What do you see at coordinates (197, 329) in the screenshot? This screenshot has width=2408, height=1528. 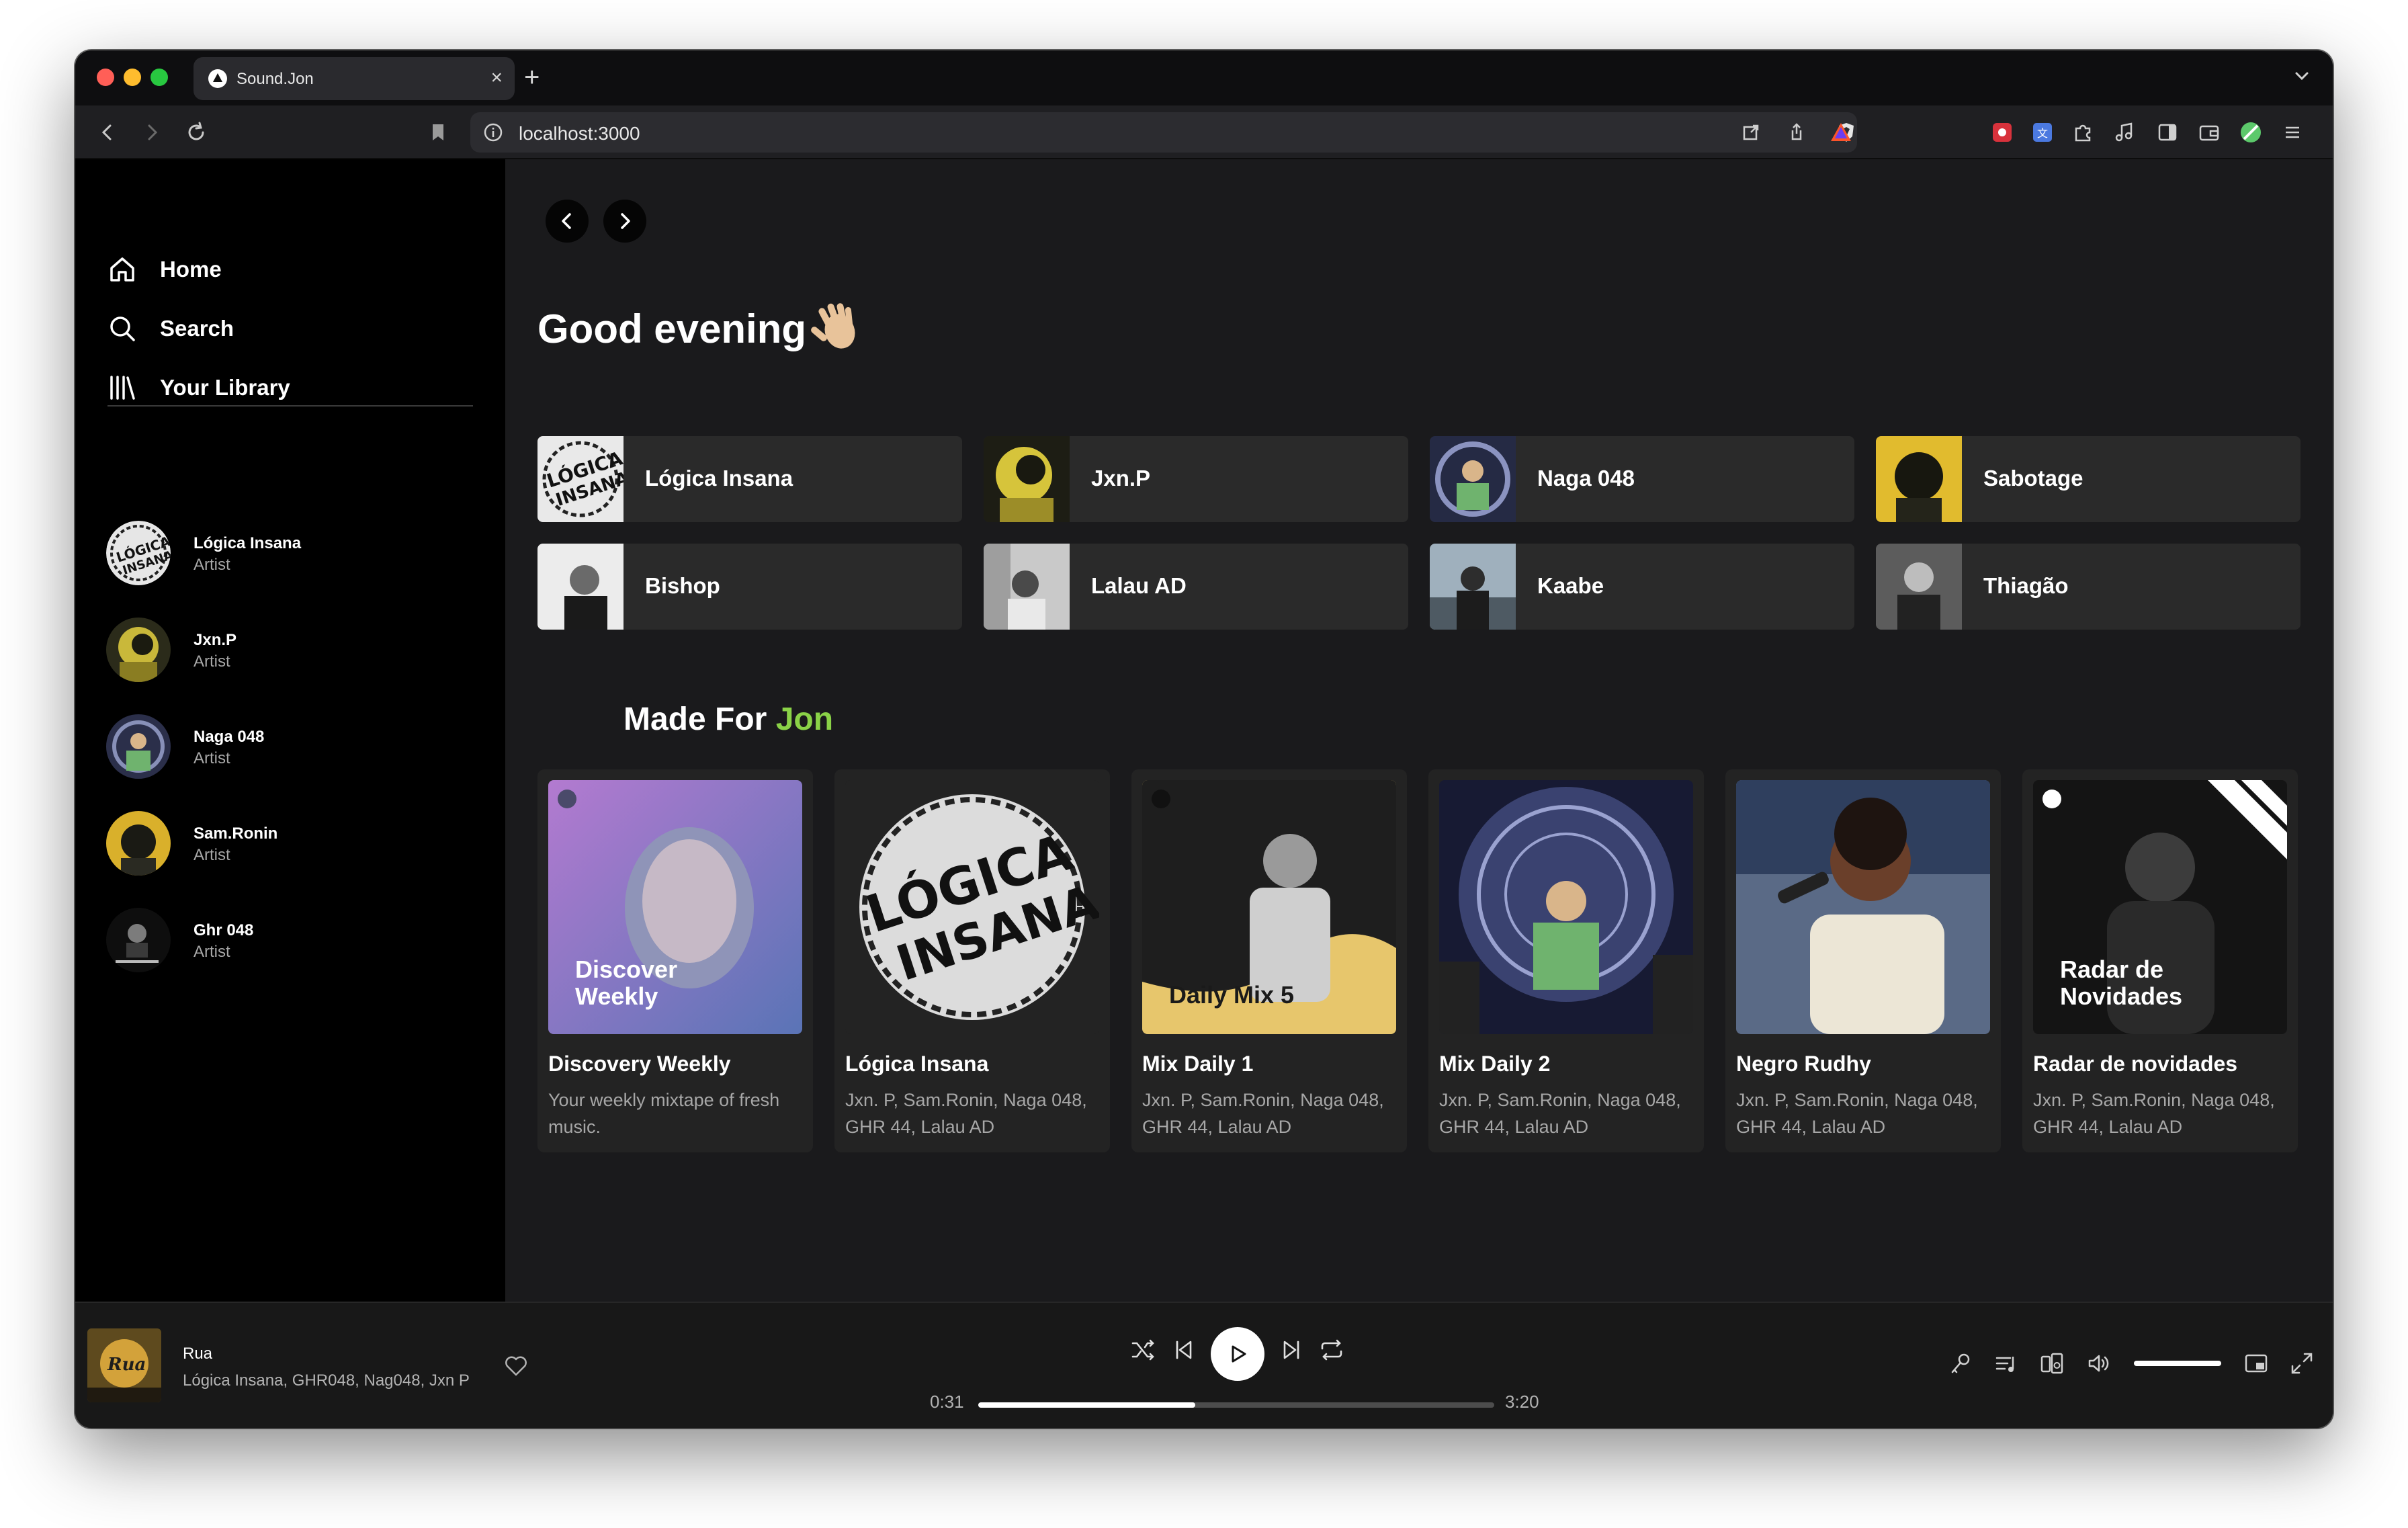 I see `sidebar-item-label: Search` at bounding box center [197, 329].